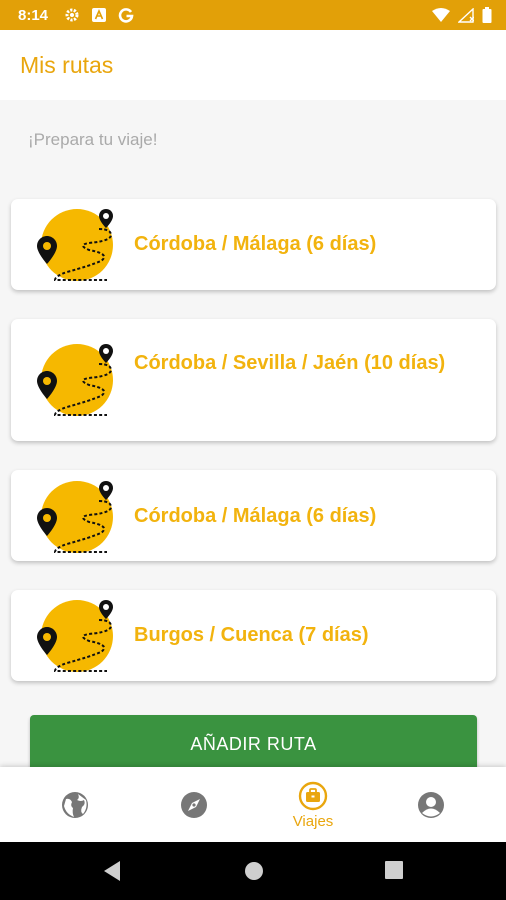 The image size is (506, 900). What do you see at coordinates (93, 139) in the screenshot?
I see `subtitle: ¡Prepara tu viaje!` at bounding box center [93, 139].